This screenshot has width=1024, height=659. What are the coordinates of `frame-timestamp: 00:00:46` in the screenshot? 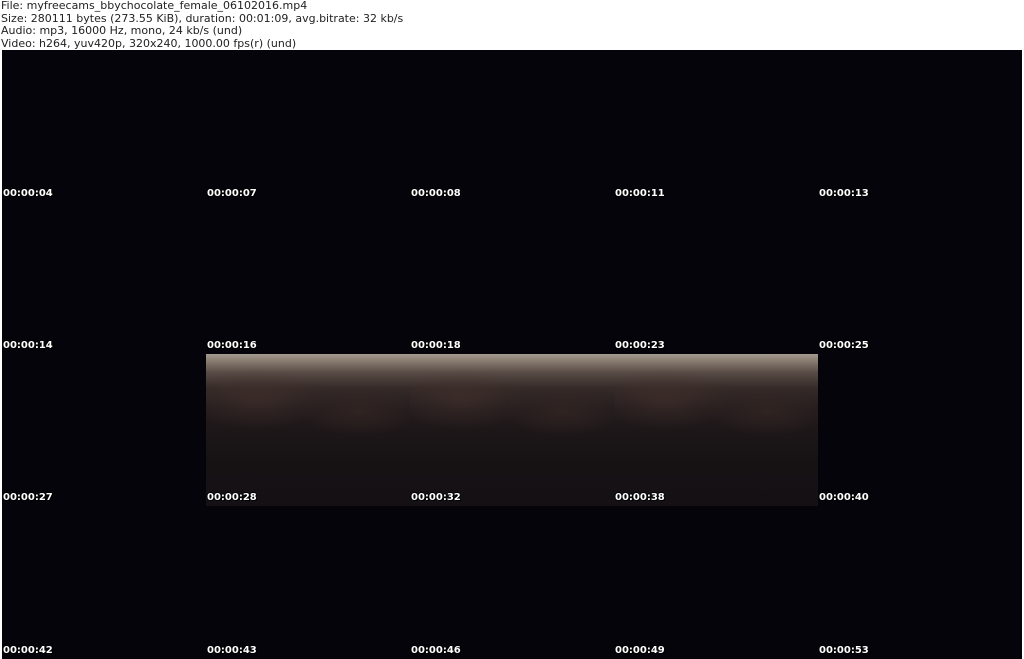 It's located at (436, 650).